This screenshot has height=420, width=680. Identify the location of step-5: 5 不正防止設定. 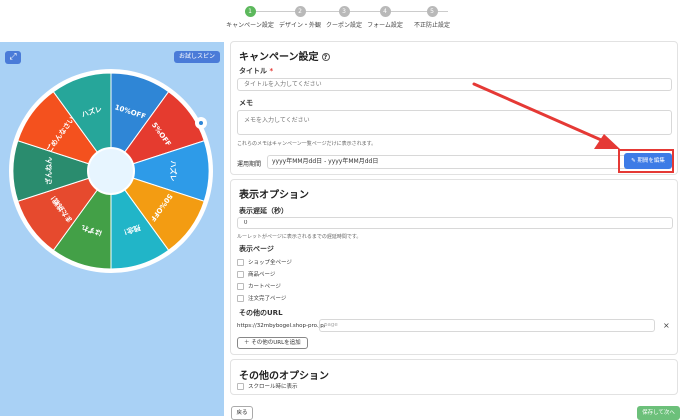
(432, 17).